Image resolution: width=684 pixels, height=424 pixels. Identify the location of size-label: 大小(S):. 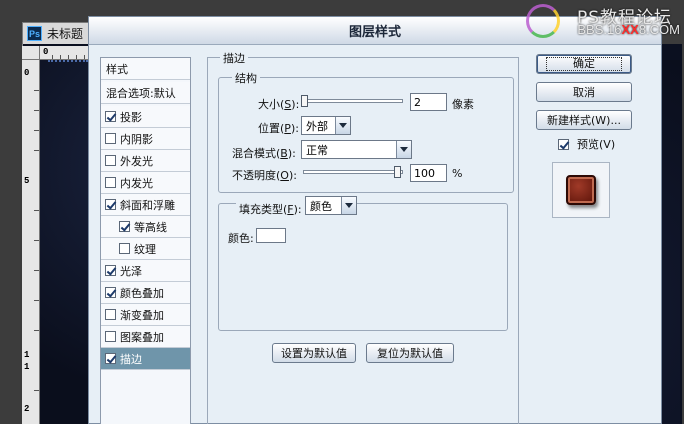
(279, 104).